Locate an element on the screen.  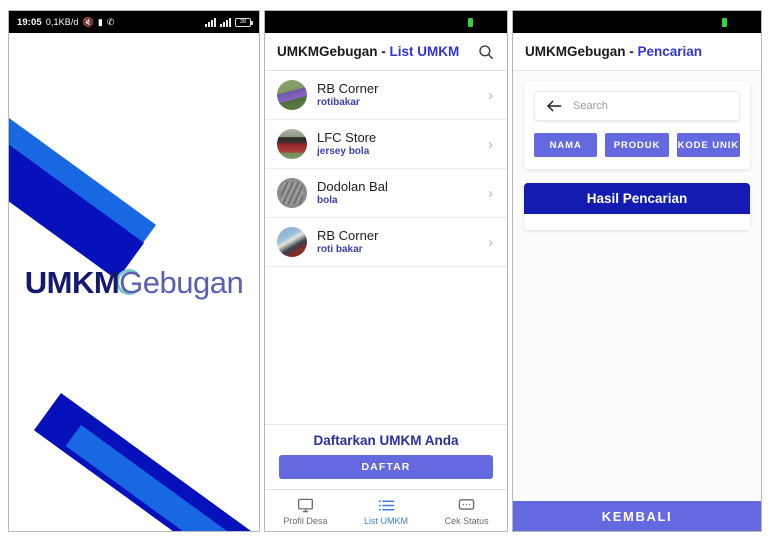
chat-bubble-icon is located at coordinates (466, 505).